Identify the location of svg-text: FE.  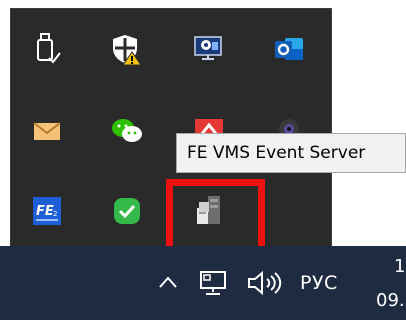
(45, 211).